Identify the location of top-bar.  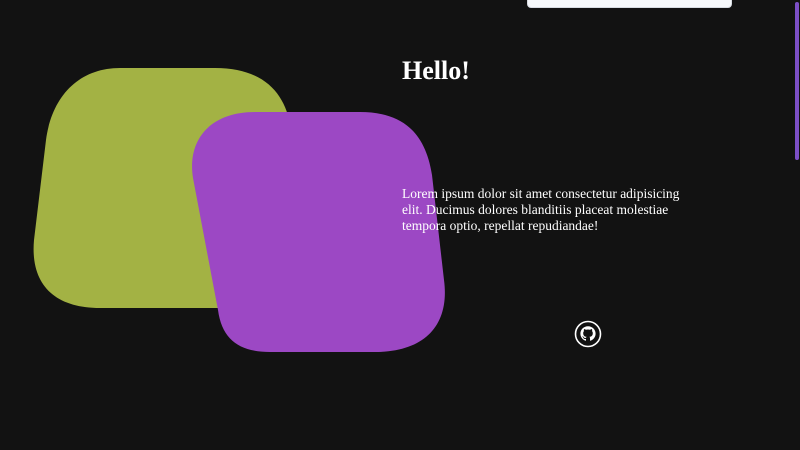
(629, 4).